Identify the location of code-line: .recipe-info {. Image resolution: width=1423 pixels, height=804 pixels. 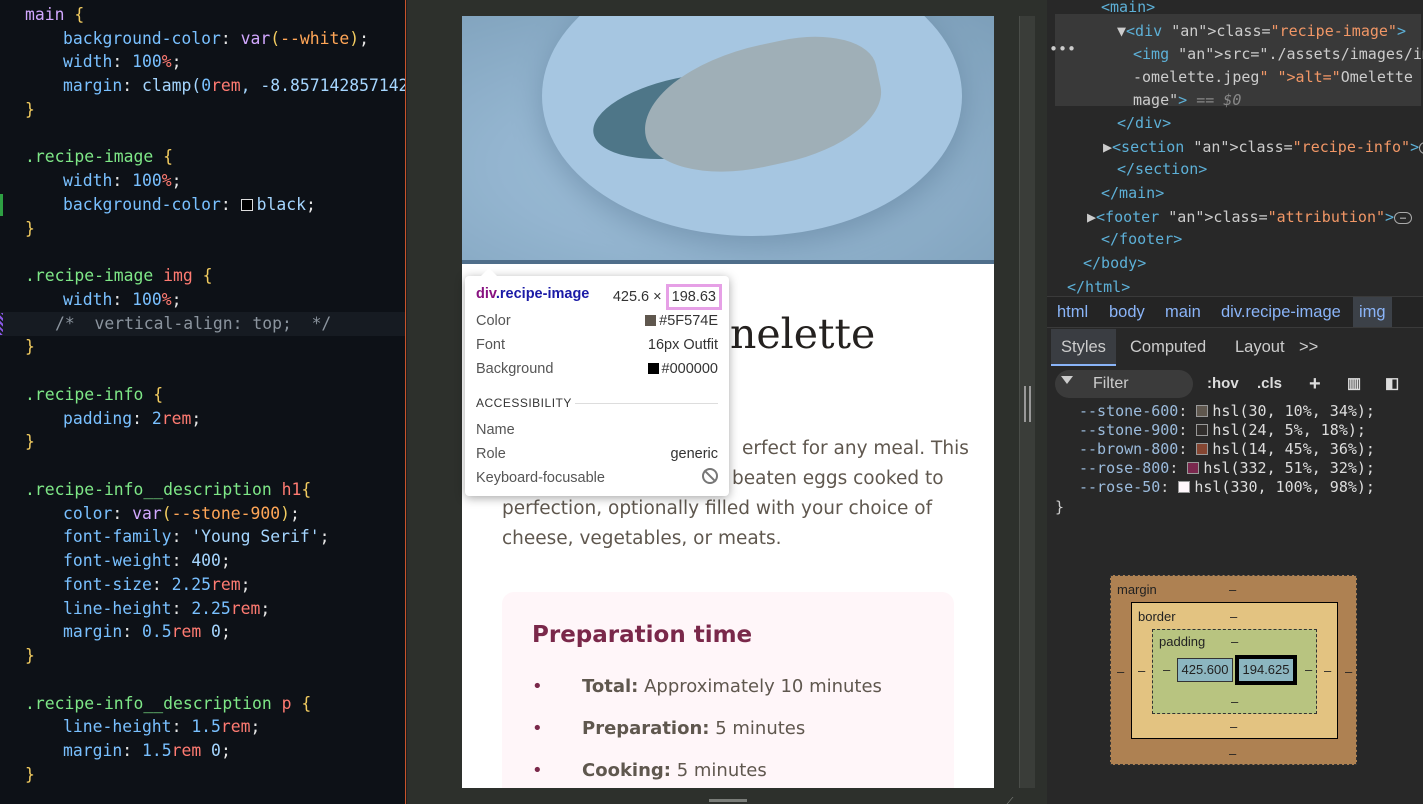
(94, 394).